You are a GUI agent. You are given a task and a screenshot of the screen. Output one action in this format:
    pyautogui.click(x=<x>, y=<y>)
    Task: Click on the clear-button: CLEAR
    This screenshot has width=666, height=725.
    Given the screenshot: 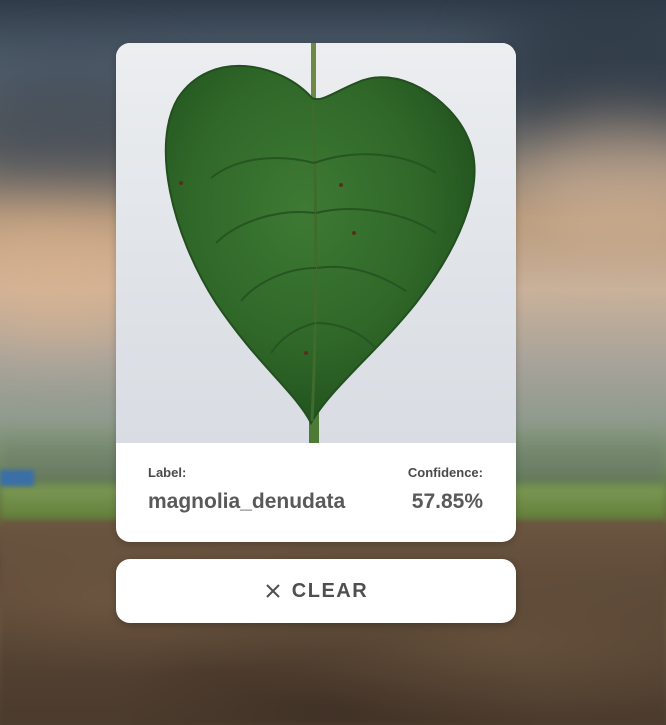 What is the action you would take?
    pyautogui.click(x=316, y=591)
    